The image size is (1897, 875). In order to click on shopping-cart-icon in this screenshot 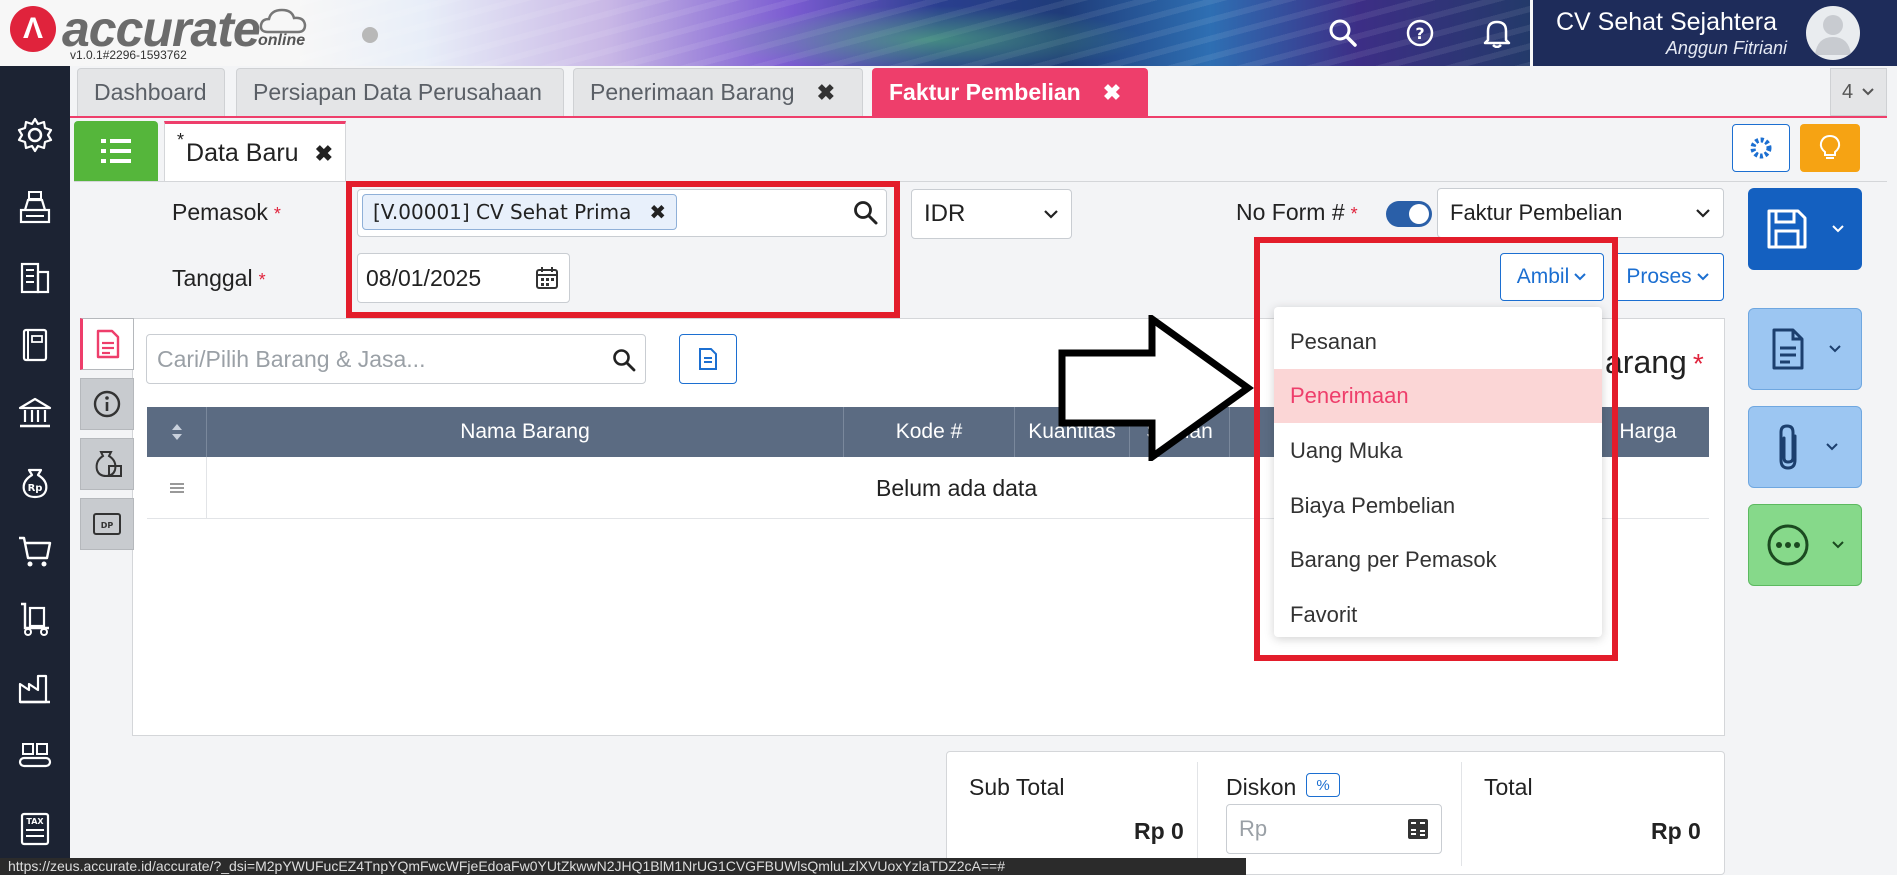, I will do `click(35, 551)`.